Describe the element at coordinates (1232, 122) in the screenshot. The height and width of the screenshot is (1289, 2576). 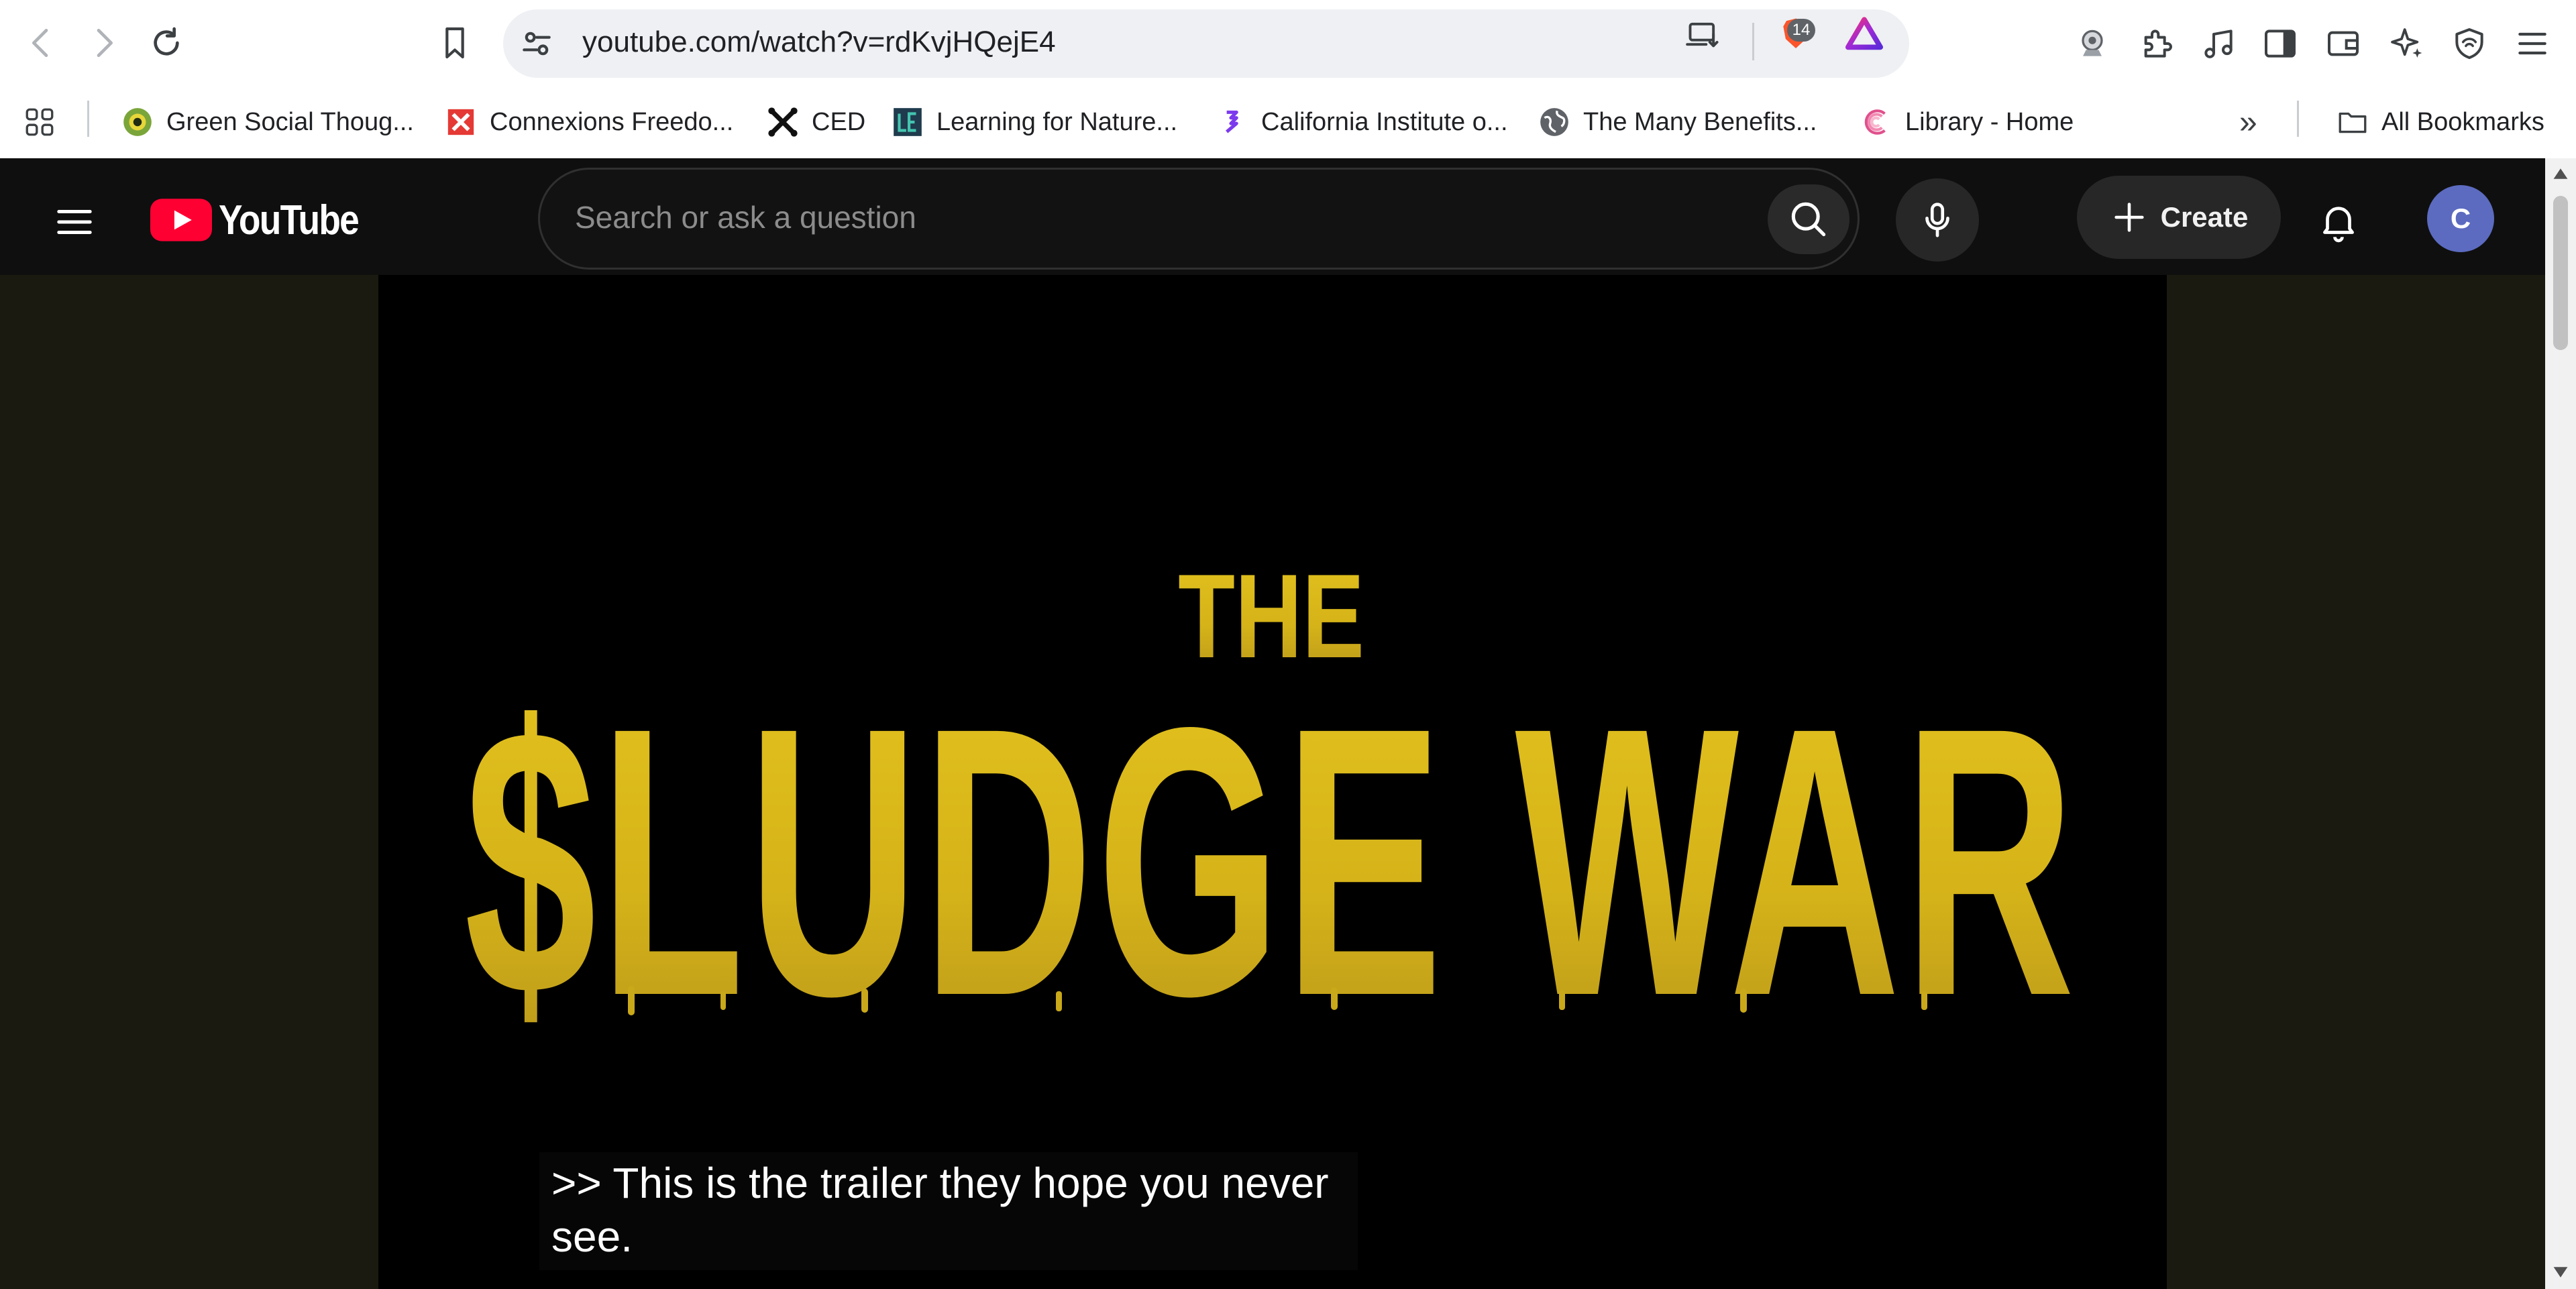
I see `california-institute-favicon` at that location.